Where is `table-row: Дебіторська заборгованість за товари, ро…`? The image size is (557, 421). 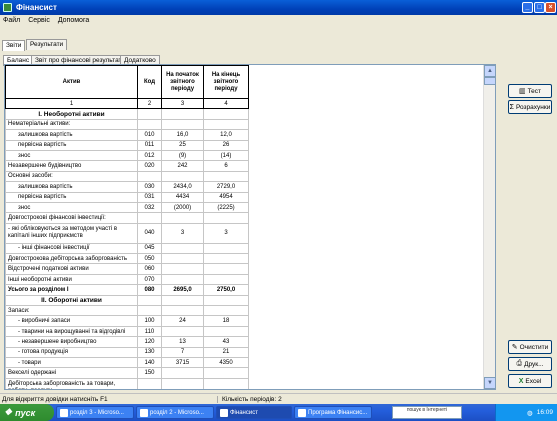 table-row: Дебіторська заборгованість за товари, ро… is located at coordinates (127, 383).